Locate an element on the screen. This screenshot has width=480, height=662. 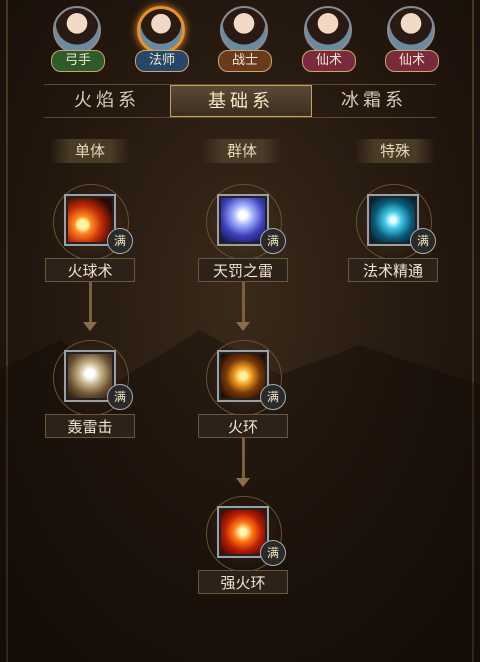
skill-name: 轰雷击 is located at coordinates (90, 426).